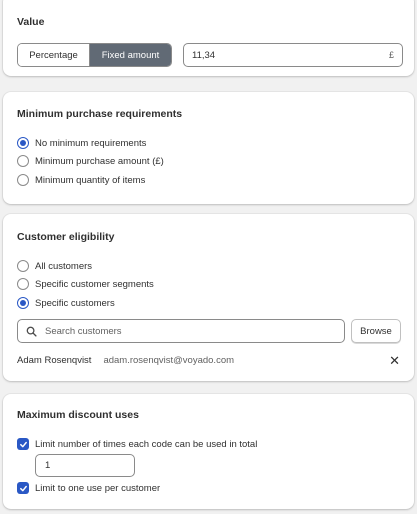 The image size is (417, 514). I want to click on radio-customer-segments: Specific customer segments, so click(85, 284).